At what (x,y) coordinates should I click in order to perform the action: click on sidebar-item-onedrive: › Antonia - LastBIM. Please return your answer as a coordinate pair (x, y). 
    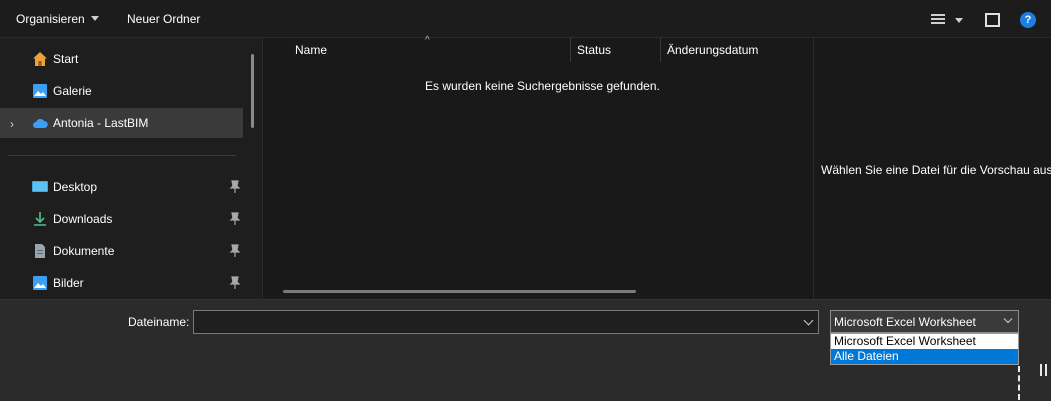
    Looking at the image, I should click on (121, 123).